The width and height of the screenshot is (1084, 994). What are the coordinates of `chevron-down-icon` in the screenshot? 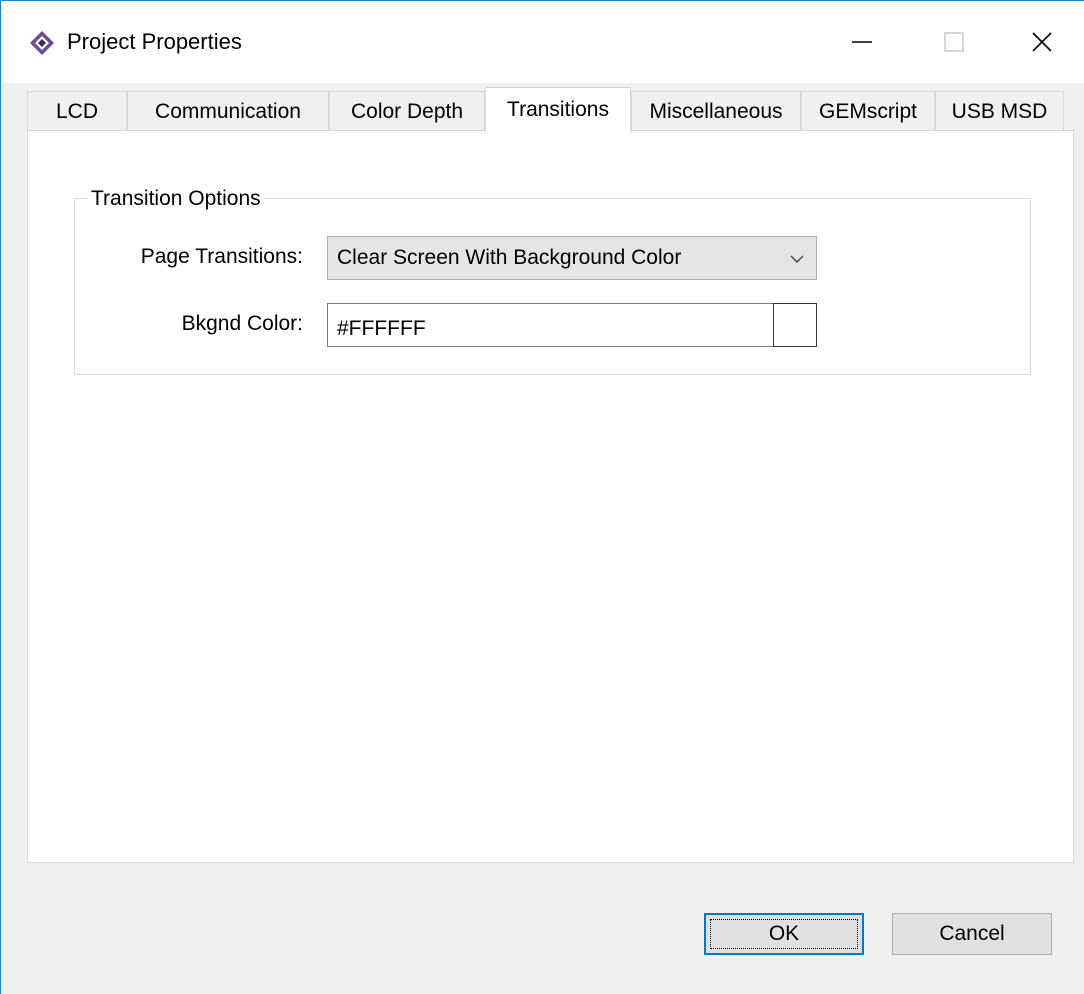 It's located at (797, 259).